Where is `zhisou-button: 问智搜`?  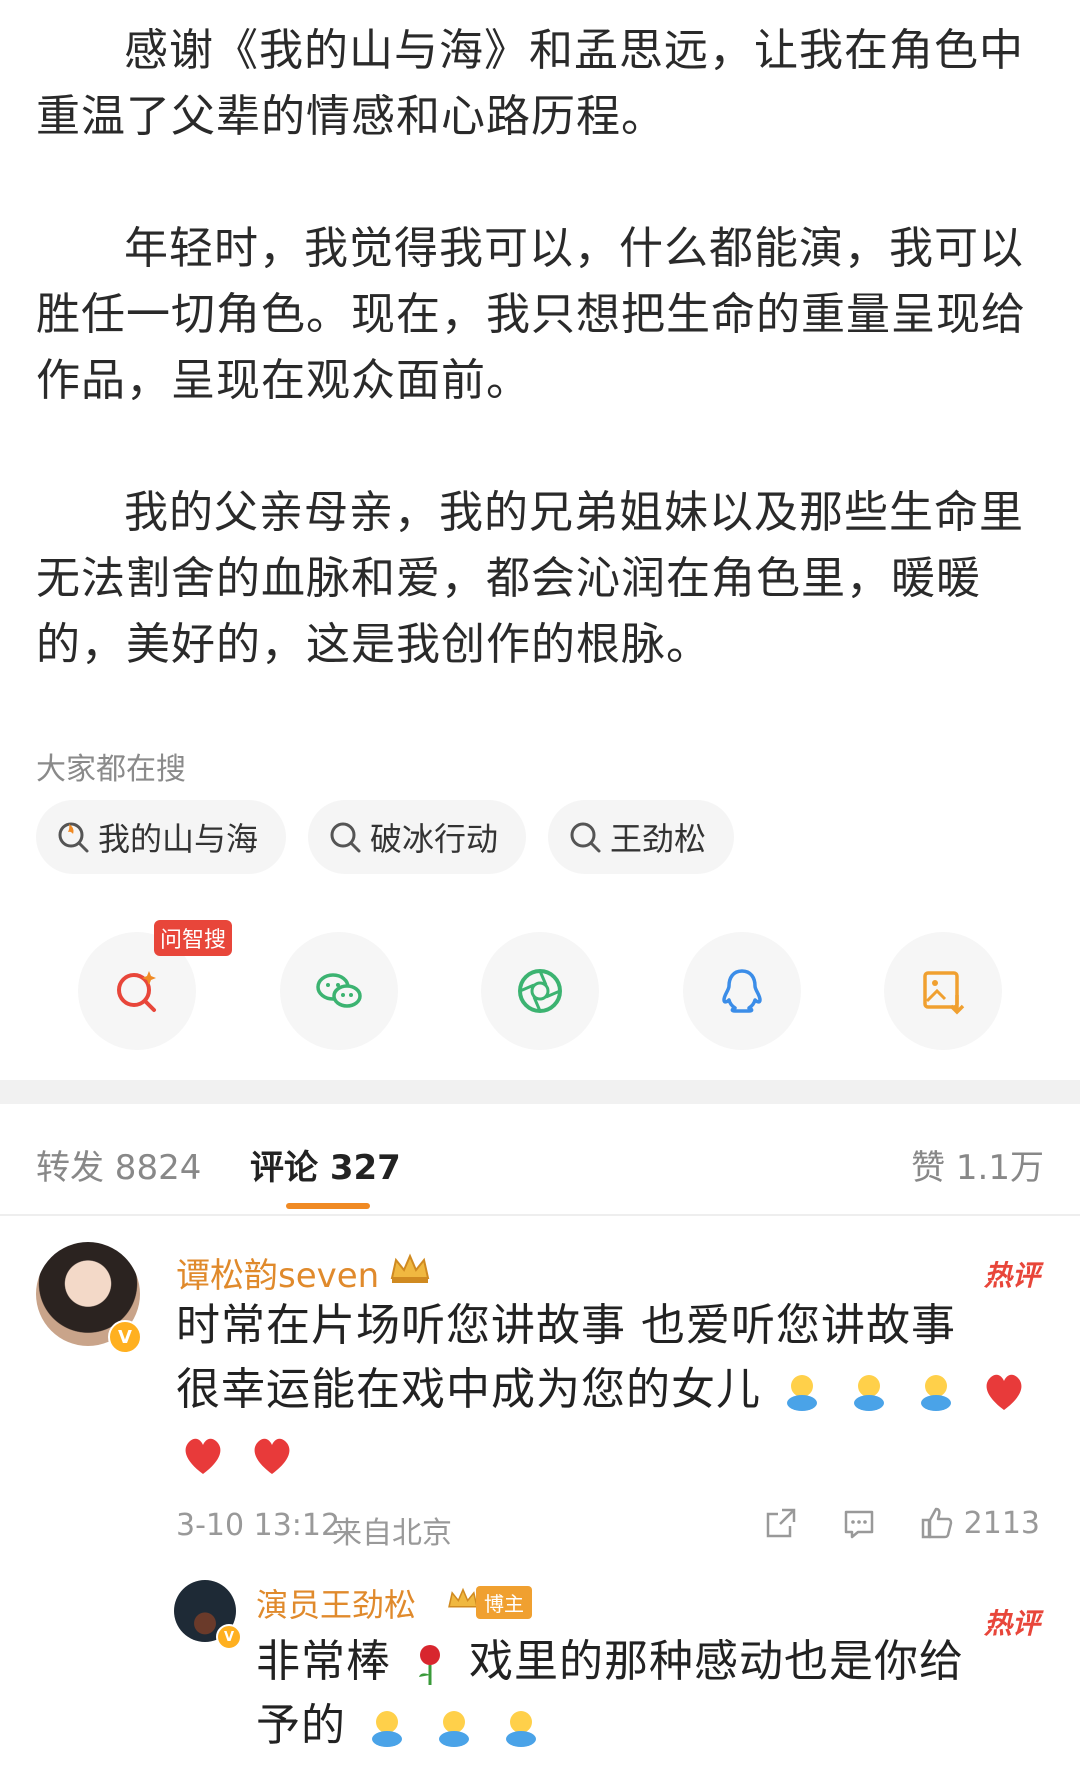 zhisou-button: 问智搜 is located at coordinates (155, 985).